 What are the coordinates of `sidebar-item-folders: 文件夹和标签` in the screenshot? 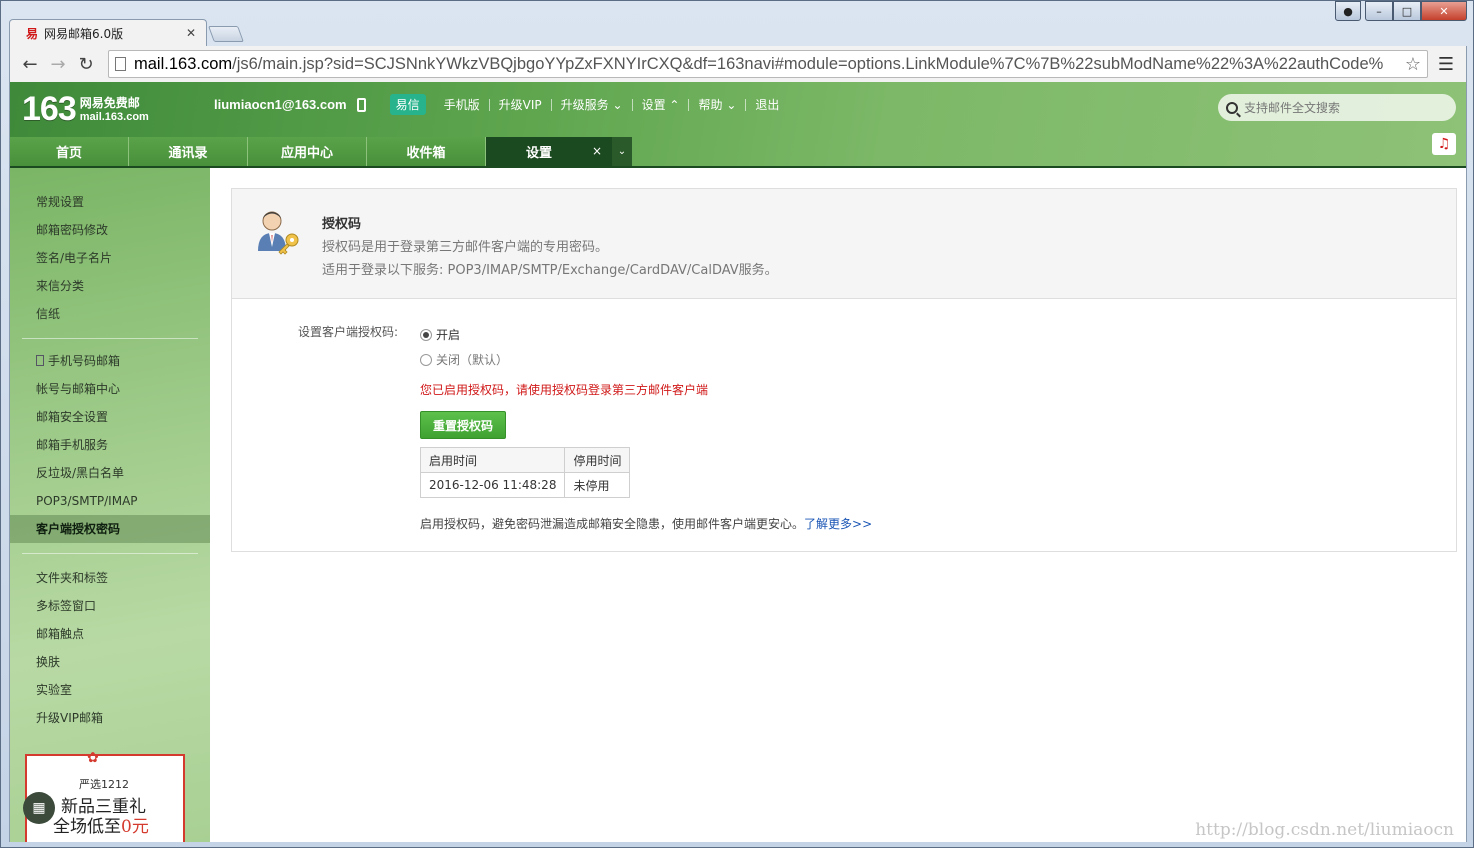 It's located at (110, 578).